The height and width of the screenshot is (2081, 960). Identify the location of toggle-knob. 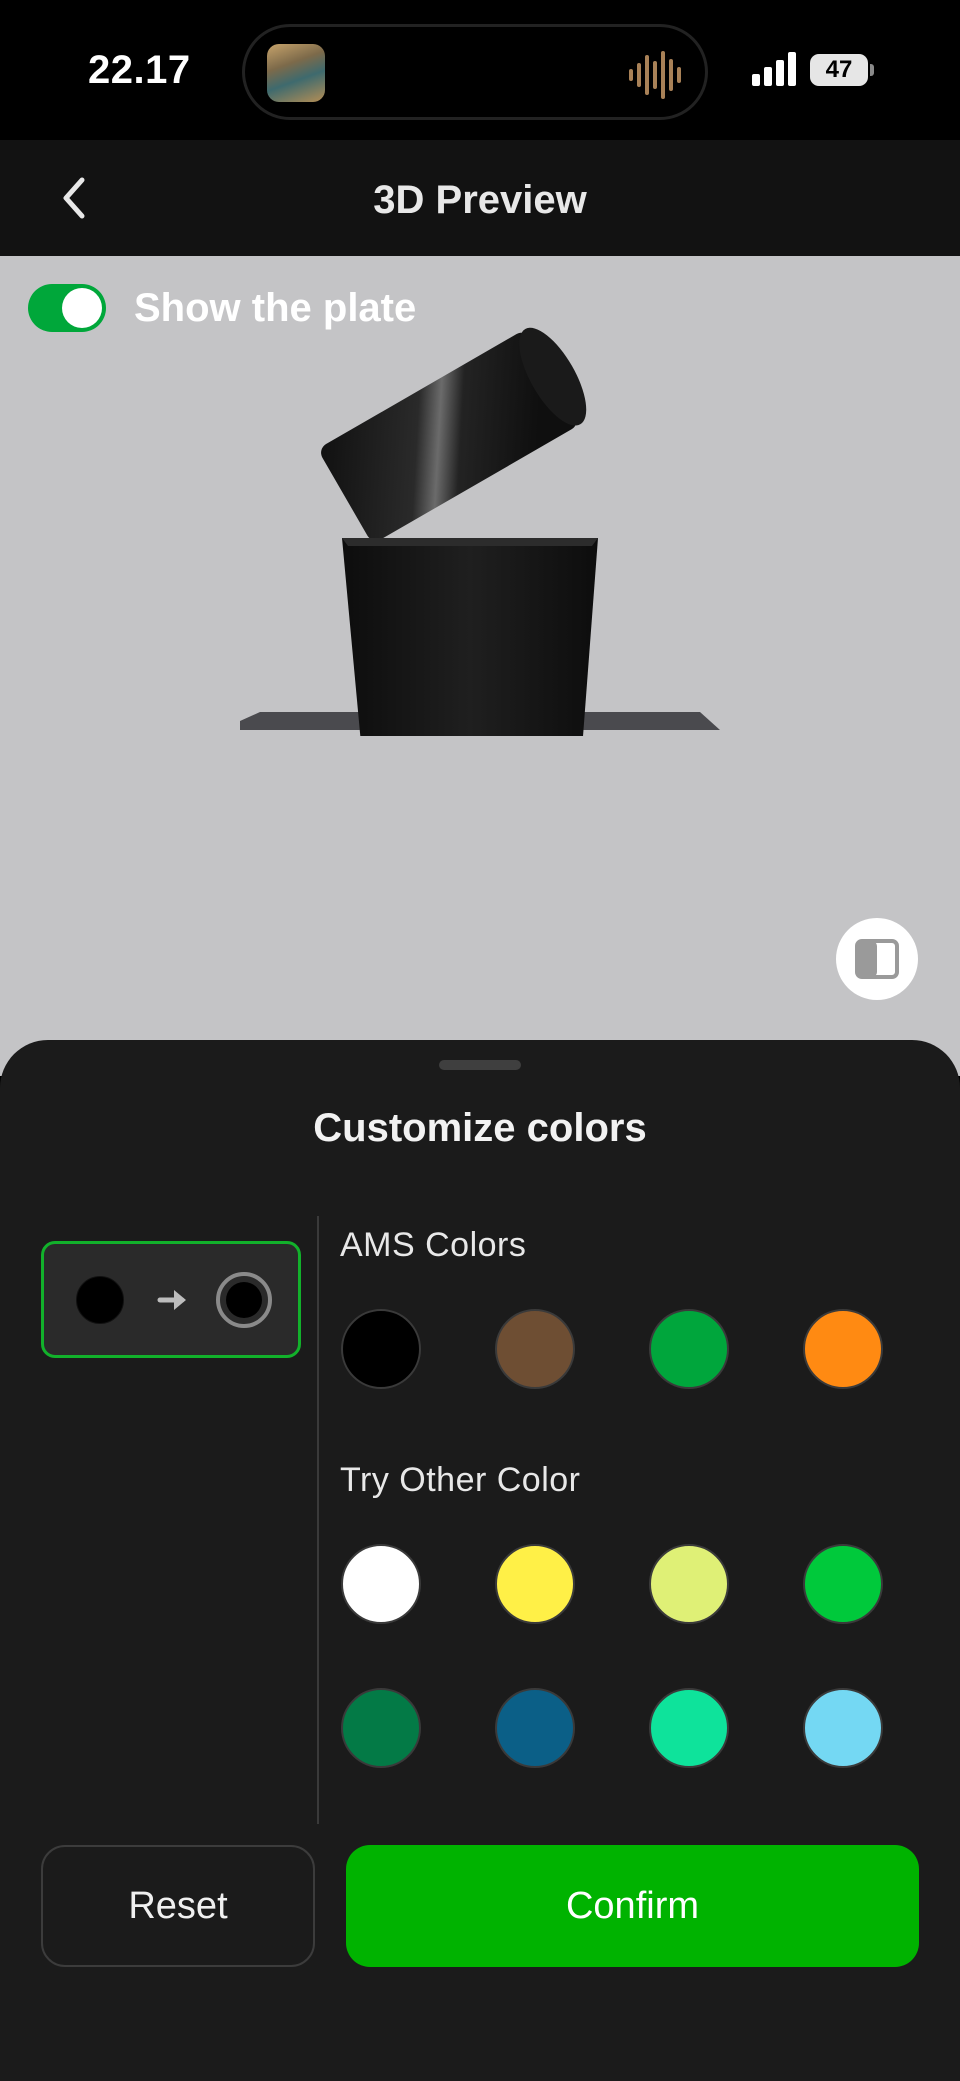
(82, 308).